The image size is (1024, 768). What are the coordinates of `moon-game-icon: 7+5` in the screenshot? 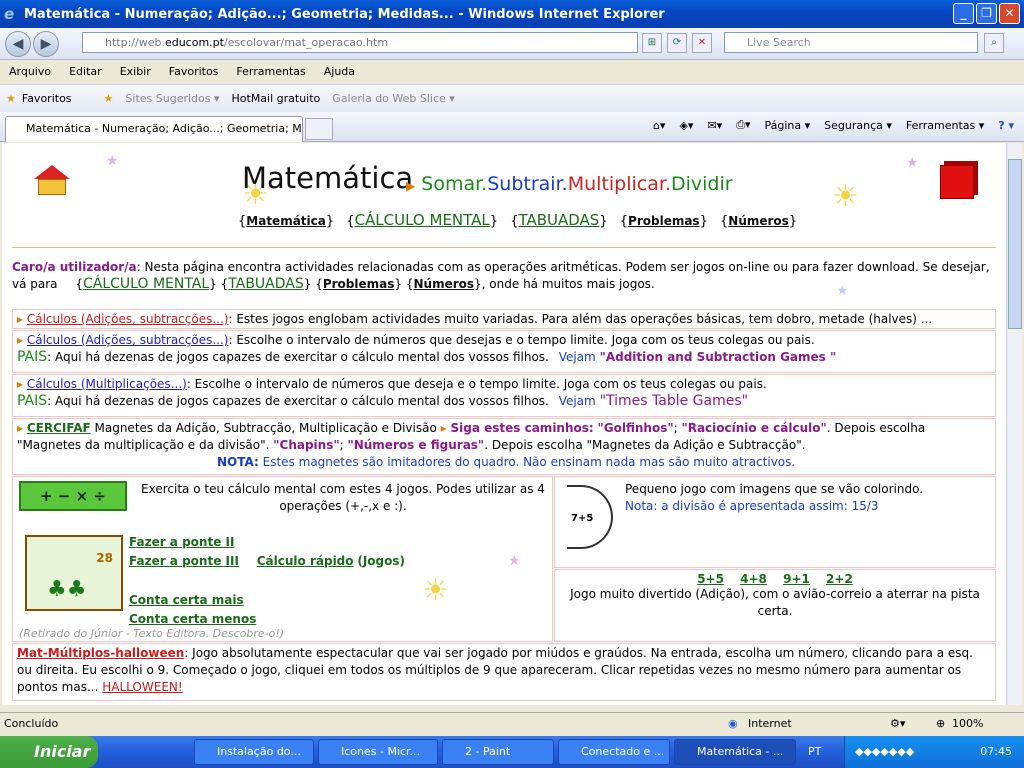 It's located at (590, 517).